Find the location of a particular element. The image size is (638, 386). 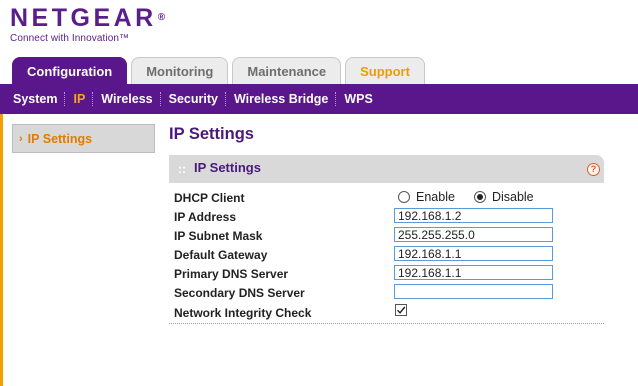

subnet-mask-input is located at coordinates (473, 234).